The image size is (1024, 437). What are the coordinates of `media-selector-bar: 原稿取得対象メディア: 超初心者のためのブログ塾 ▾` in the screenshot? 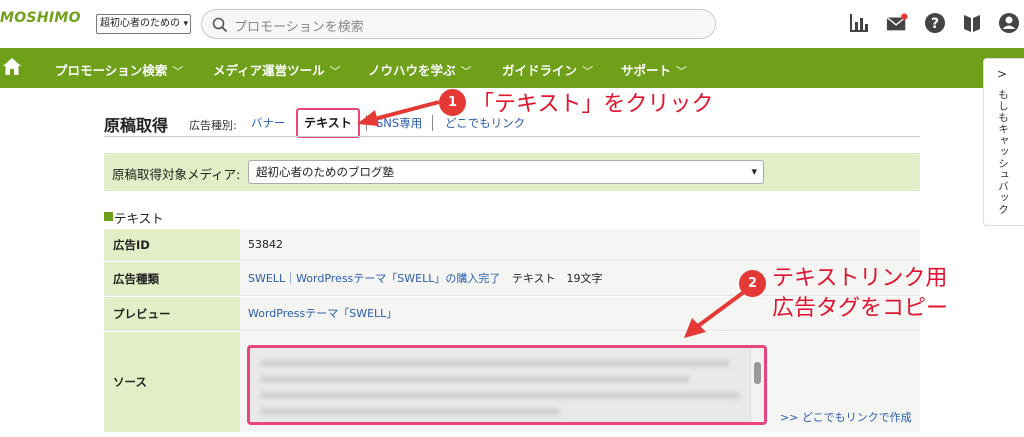 It's located at (512, 172).